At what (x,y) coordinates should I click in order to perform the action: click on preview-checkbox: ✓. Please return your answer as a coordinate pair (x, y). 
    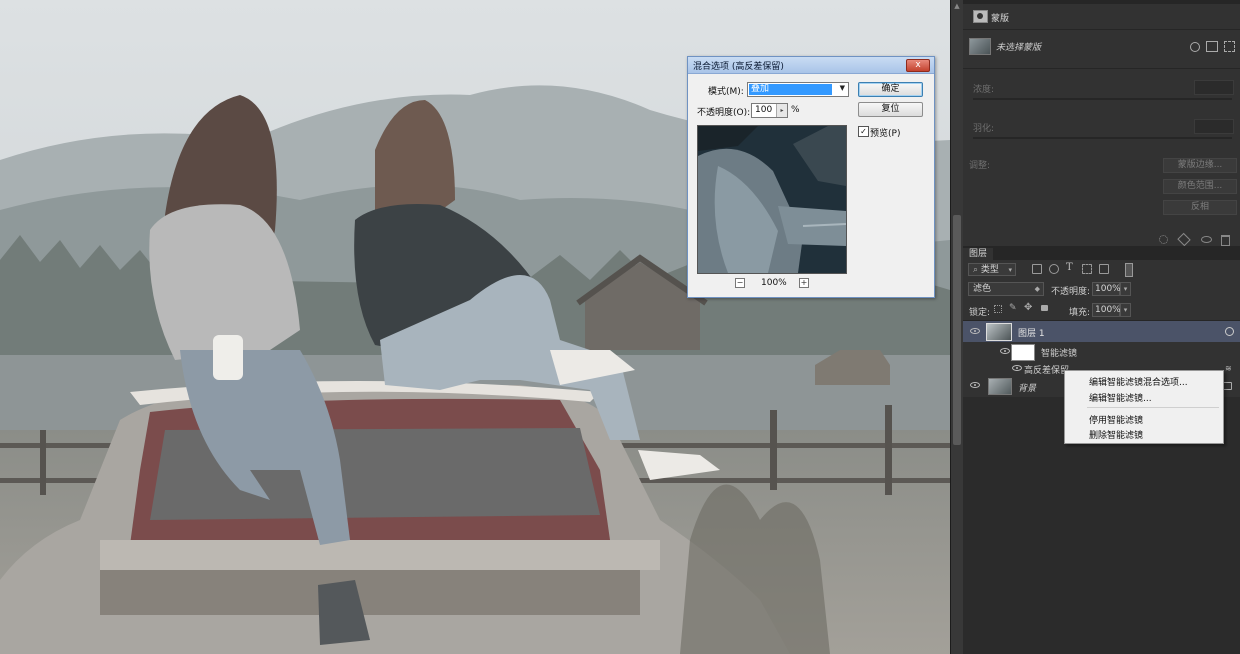
    Looking at the image, I should click on (863, 131).